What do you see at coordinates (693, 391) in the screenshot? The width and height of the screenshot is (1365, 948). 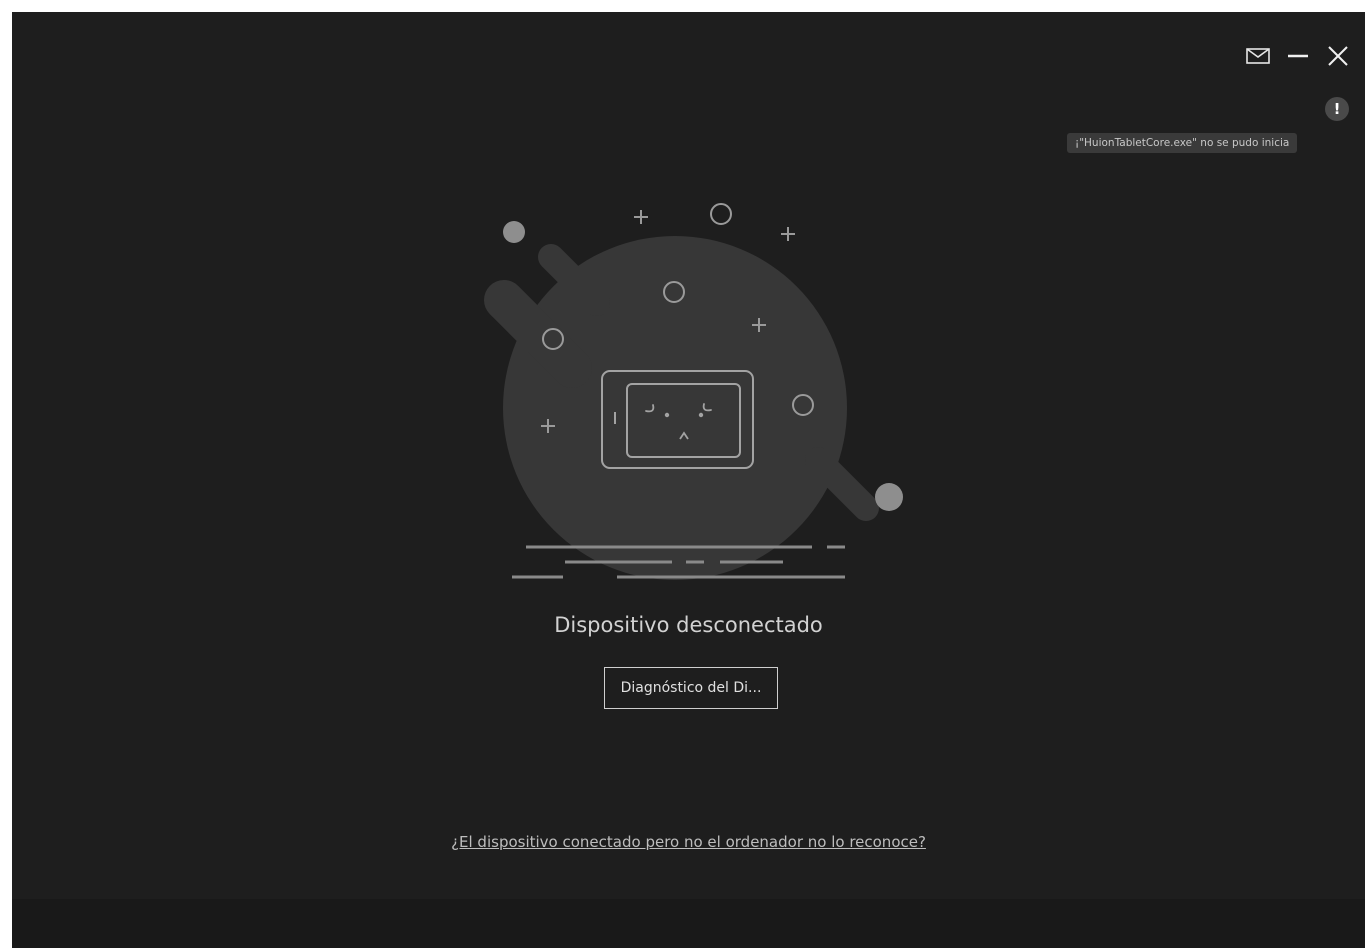 I see `disconnected-tablet-illustration` at bounding box center [693, 391].